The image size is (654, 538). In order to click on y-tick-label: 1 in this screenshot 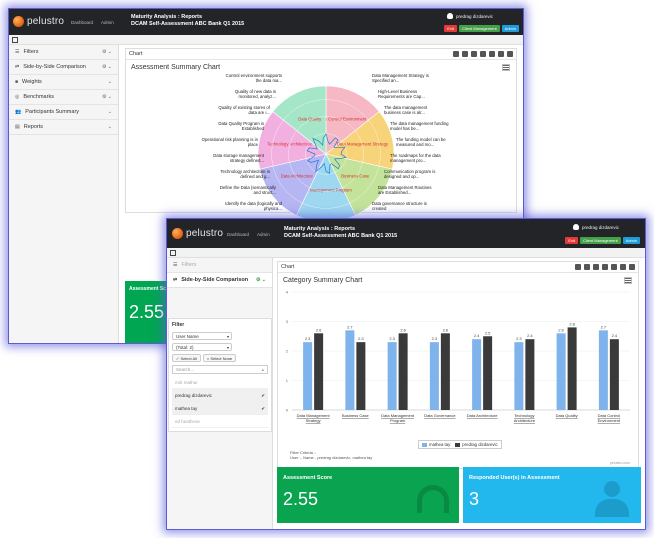, I will do `click(287, 380)`.